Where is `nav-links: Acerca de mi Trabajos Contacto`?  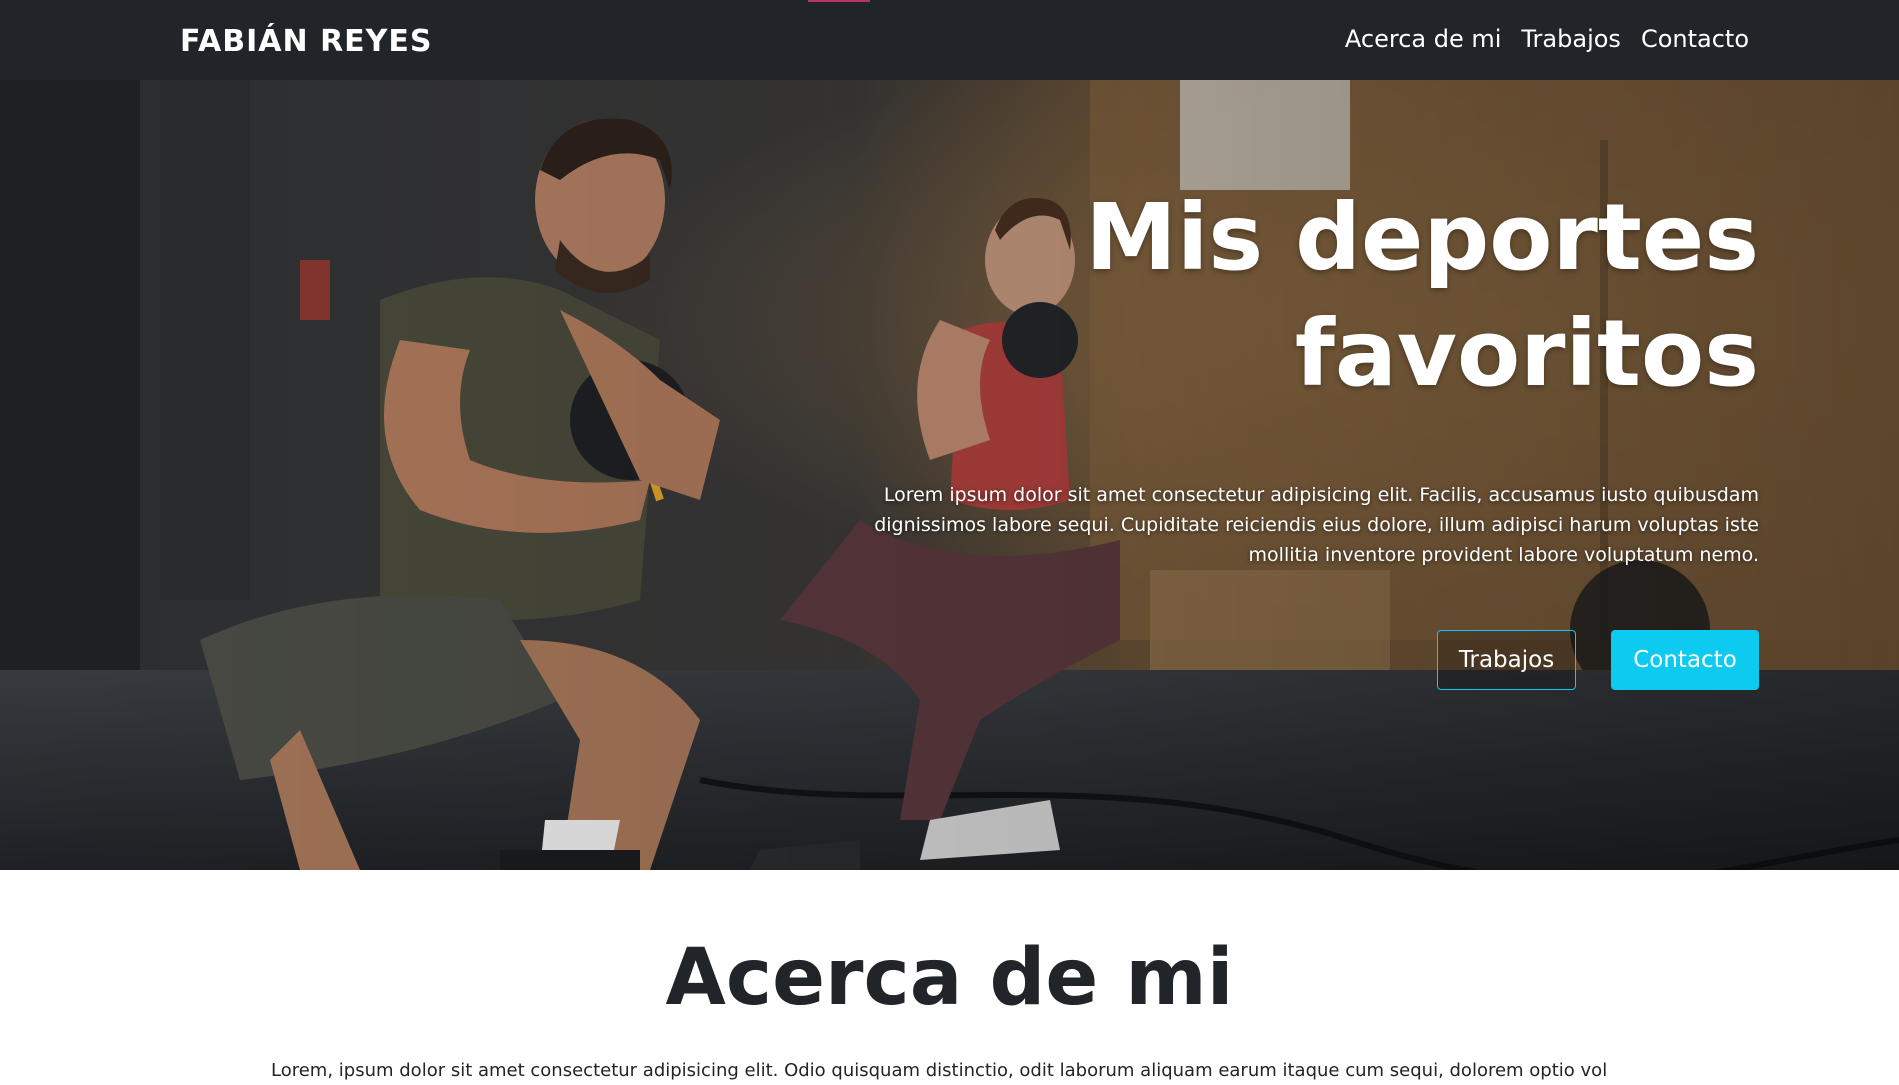 nav-links: Acerca de mi Trabajos Contacto is located at coordinates (1547, 39).